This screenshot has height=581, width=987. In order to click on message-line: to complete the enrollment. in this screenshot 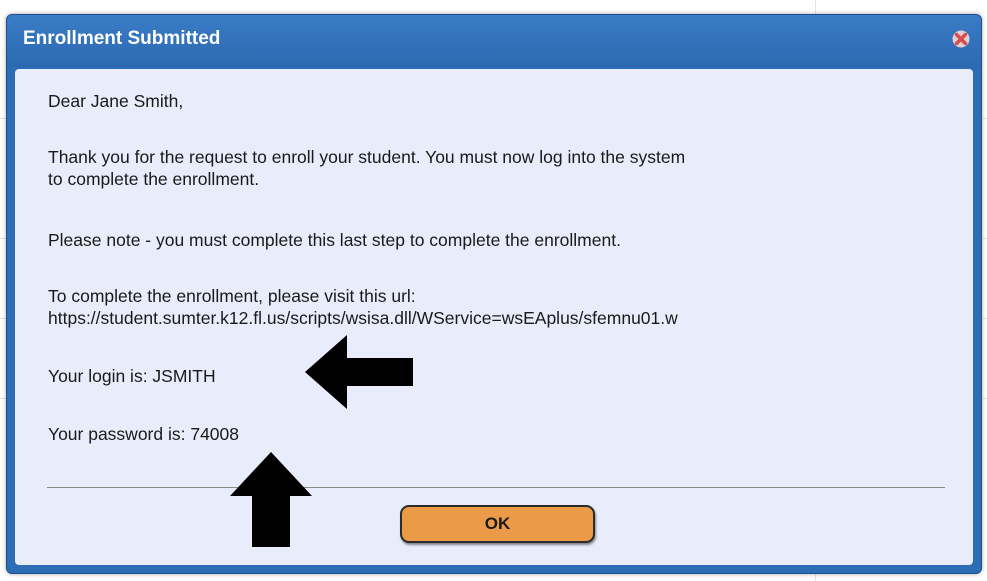, I will do `click(154, 179)`.